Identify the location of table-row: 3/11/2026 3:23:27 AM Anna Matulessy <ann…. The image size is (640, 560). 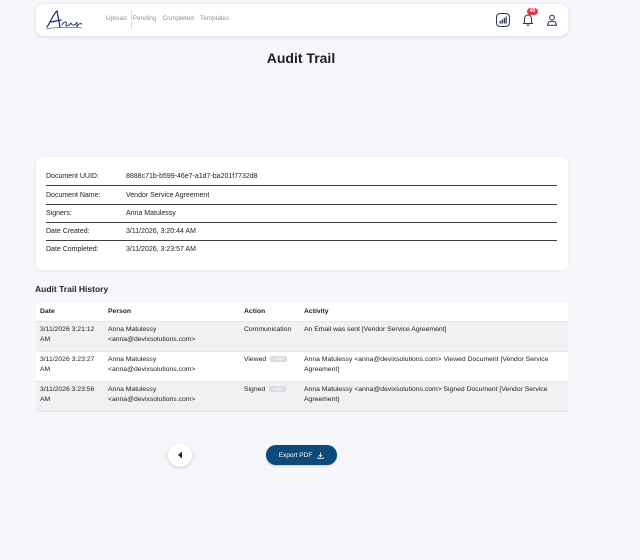
(302, 367).